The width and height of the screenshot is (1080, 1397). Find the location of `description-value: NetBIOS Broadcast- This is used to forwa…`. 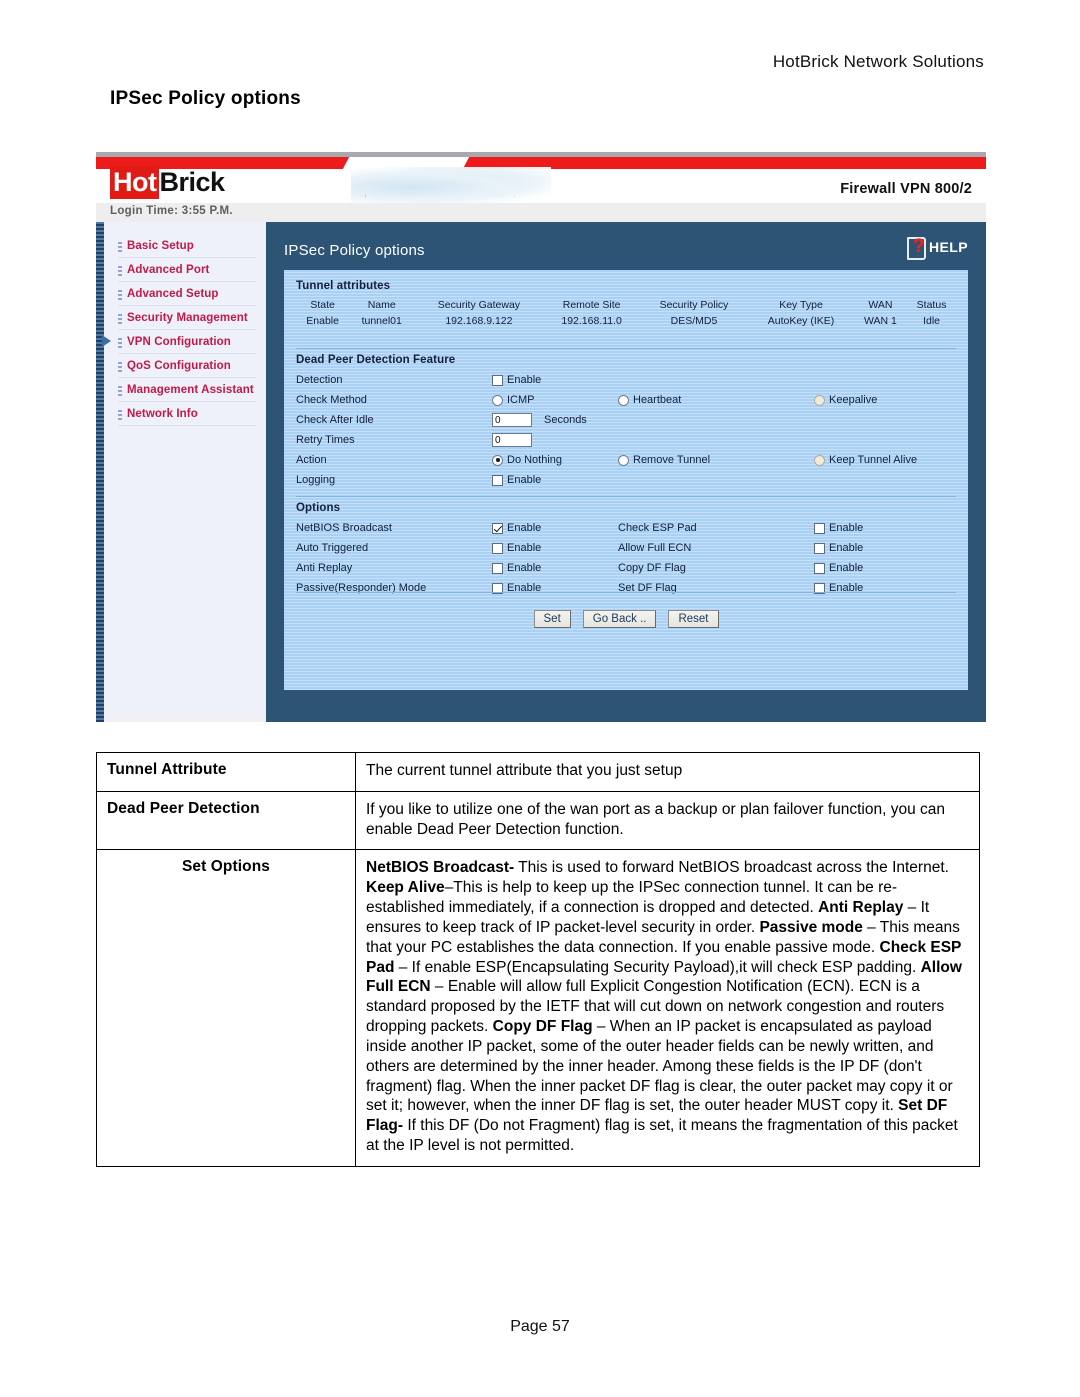

description-value: NetBIOS Broadcast- This is used to forwa… is located at coordinates (667, 1008).